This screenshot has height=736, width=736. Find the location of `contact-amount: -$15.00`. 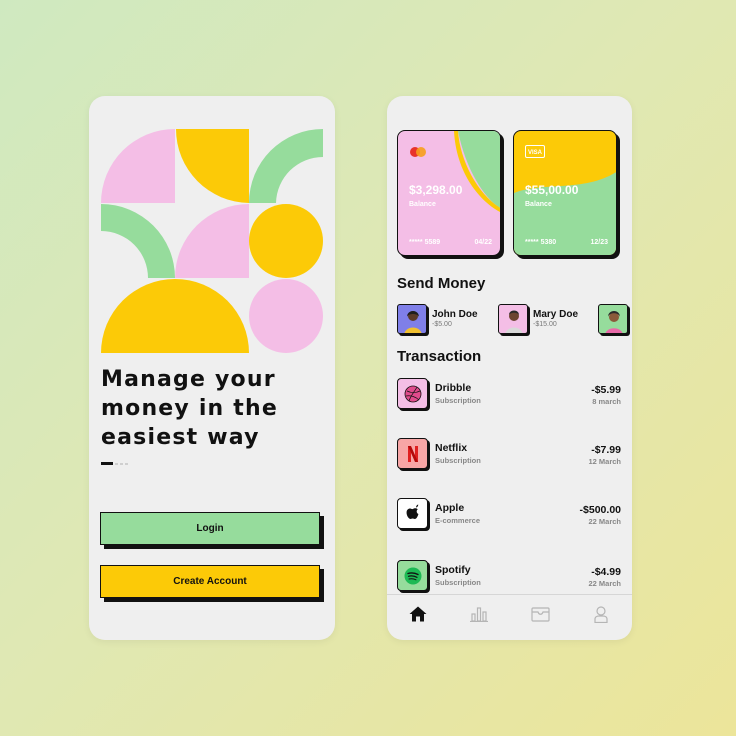

contact-amount: -$15.00 is located at coordinates (545, 324).